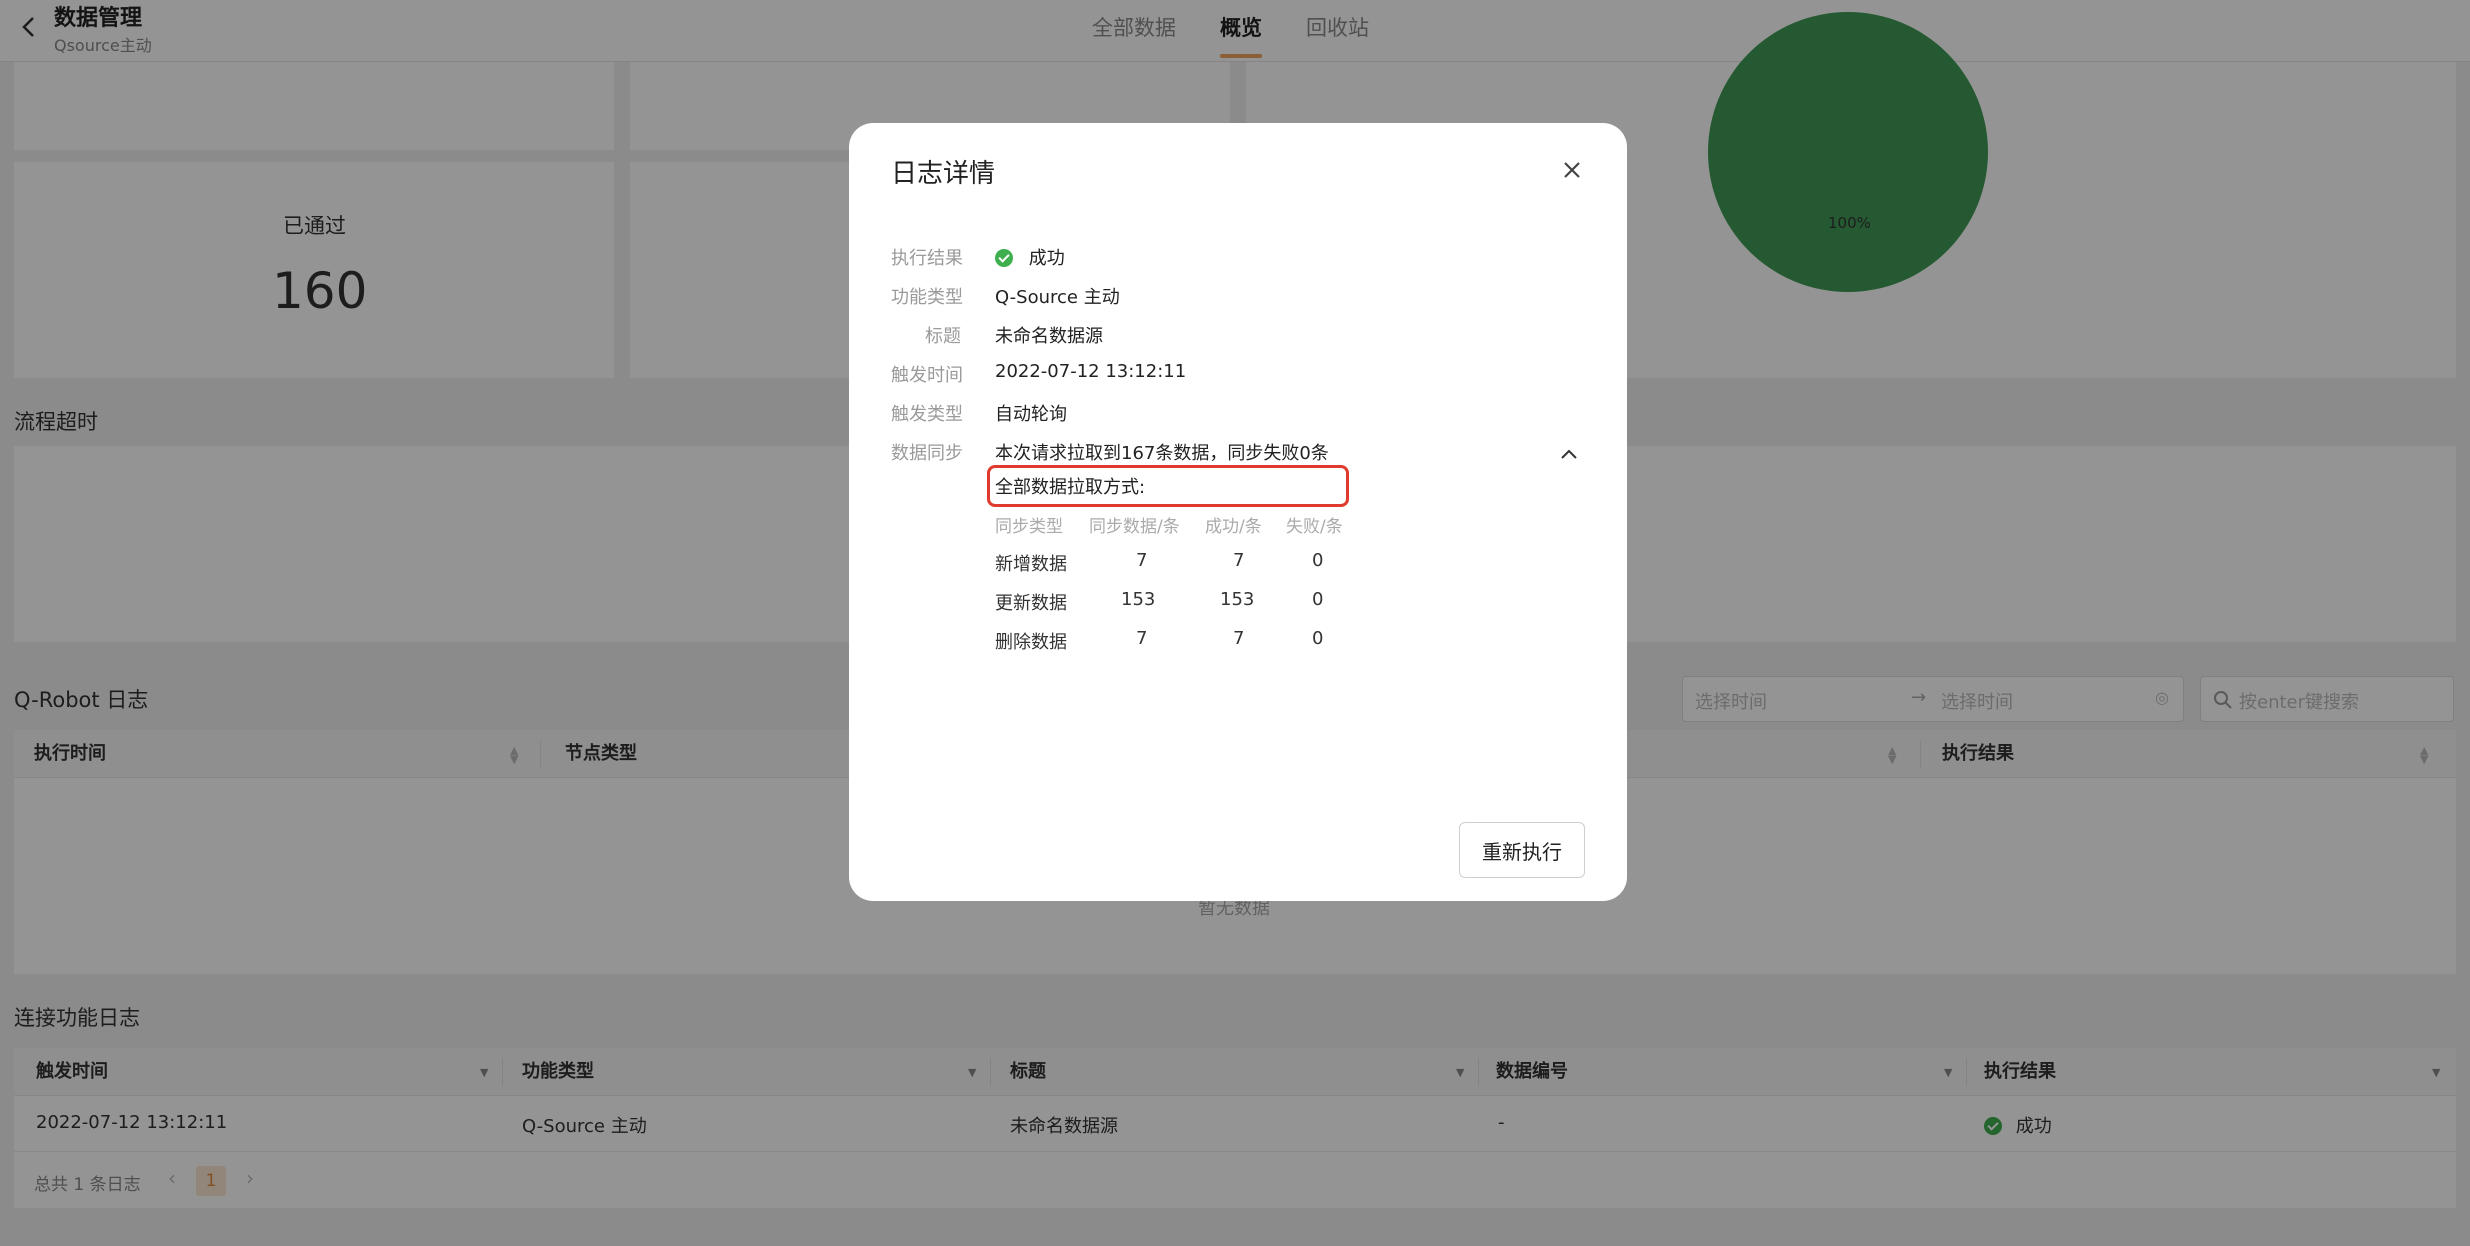 The width and height of the screenshot is (2470, 1246). Describe the element at coordinates (1134, 527) in the screenshot. I see `sync-col-total: 同步数据/条` at that location.